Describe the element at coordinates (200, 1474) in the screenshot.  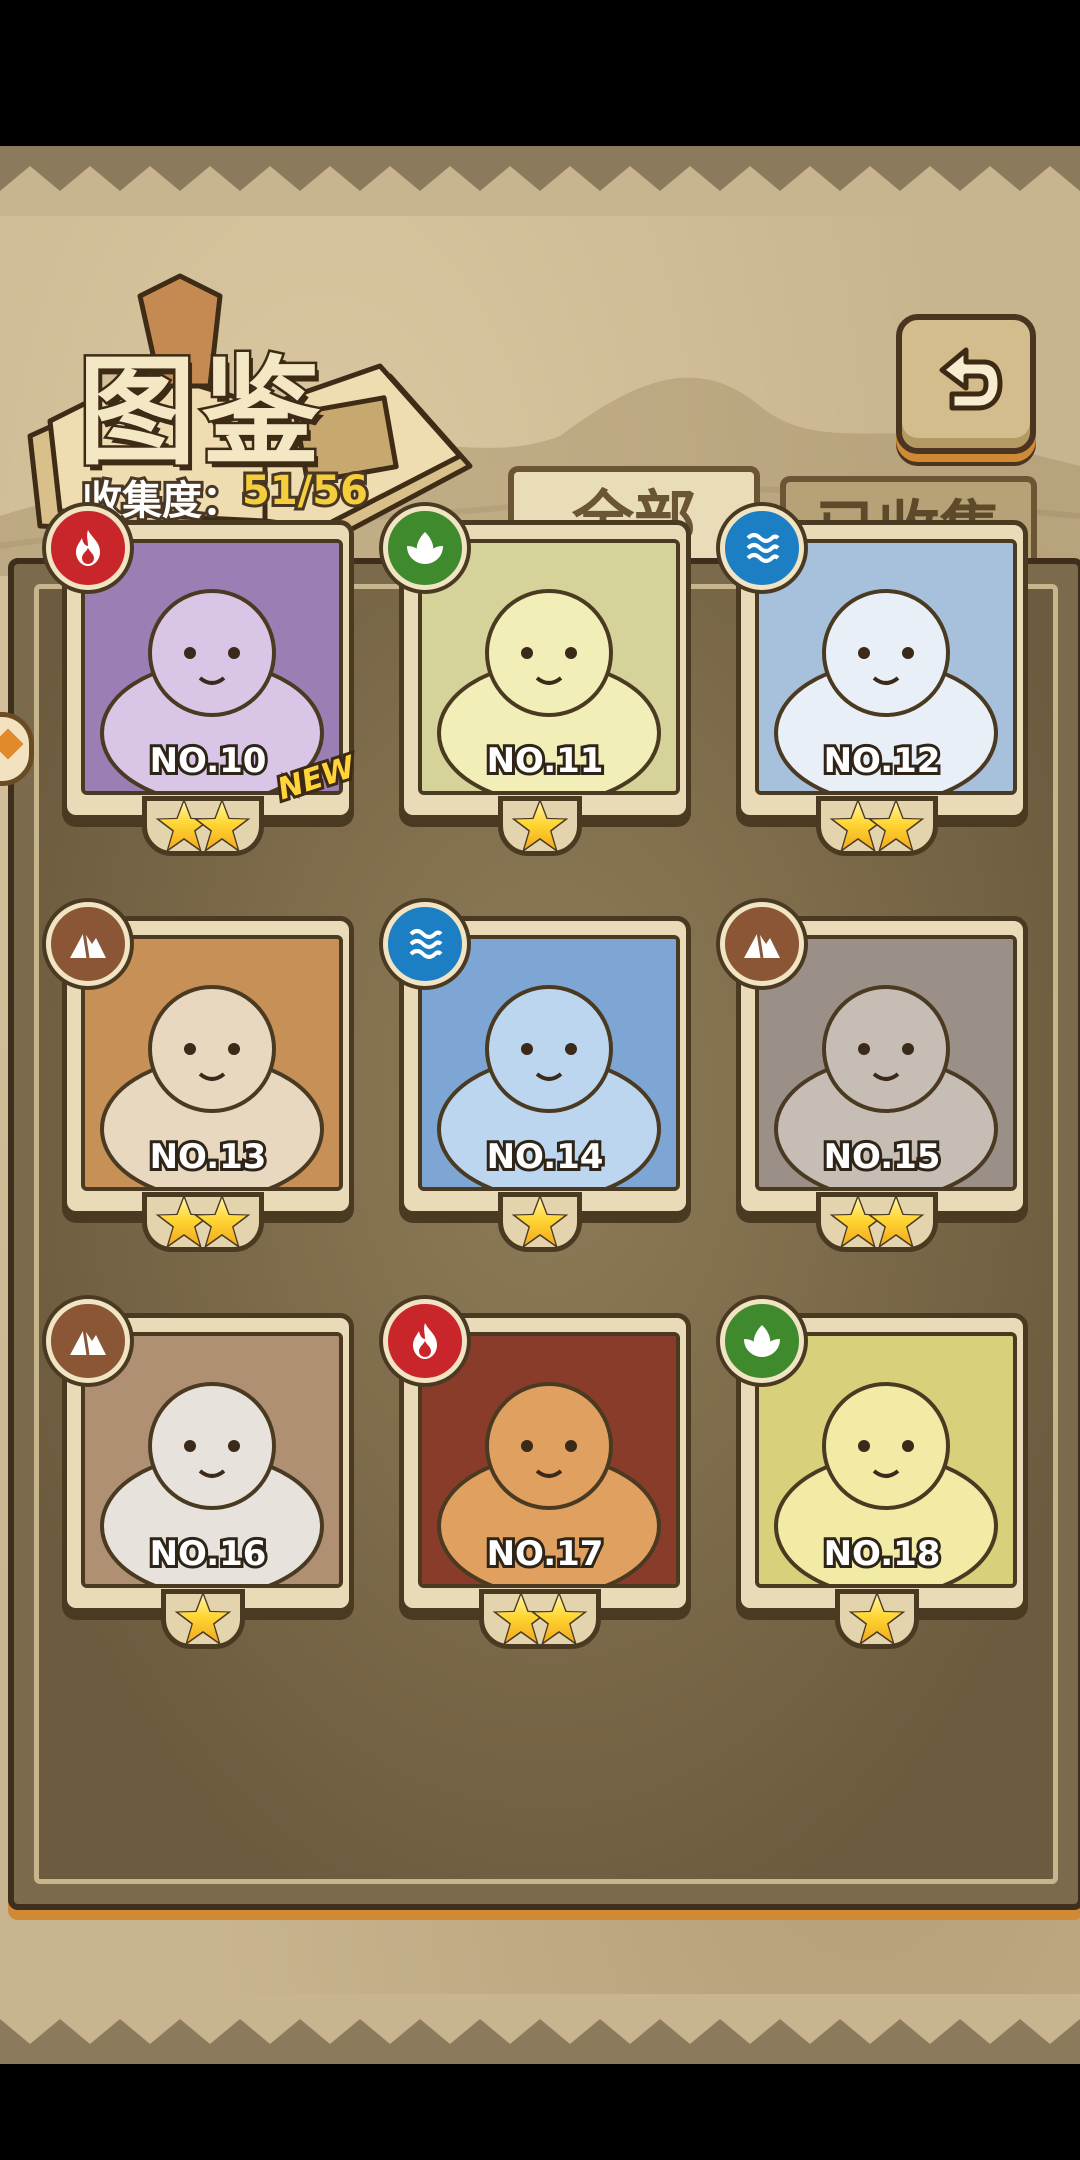
I see `creature-card: NO.16` at that location.